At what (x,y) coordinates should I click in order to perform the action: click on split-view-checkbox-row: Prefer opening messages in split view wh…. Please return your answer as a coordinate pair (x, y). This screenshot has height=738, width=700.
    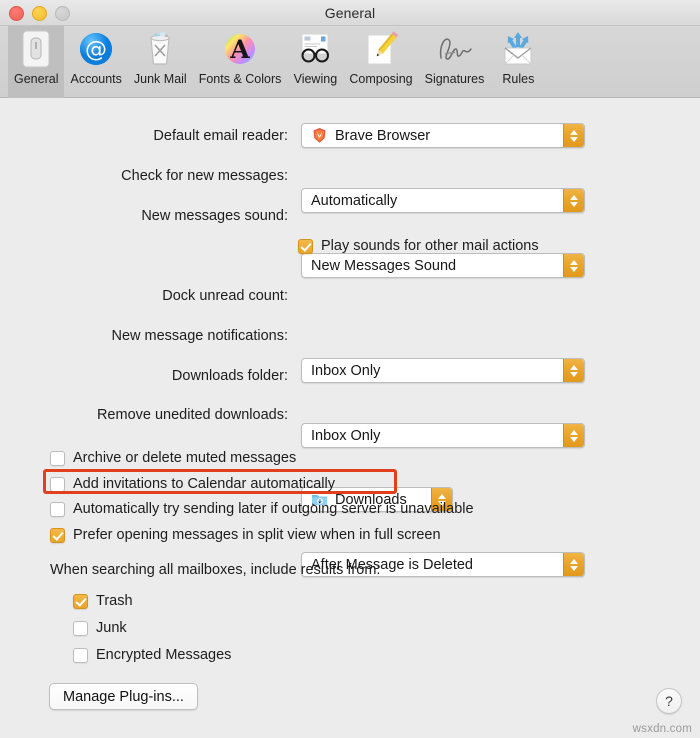
    Looking at the image, I should click on (245, 535).